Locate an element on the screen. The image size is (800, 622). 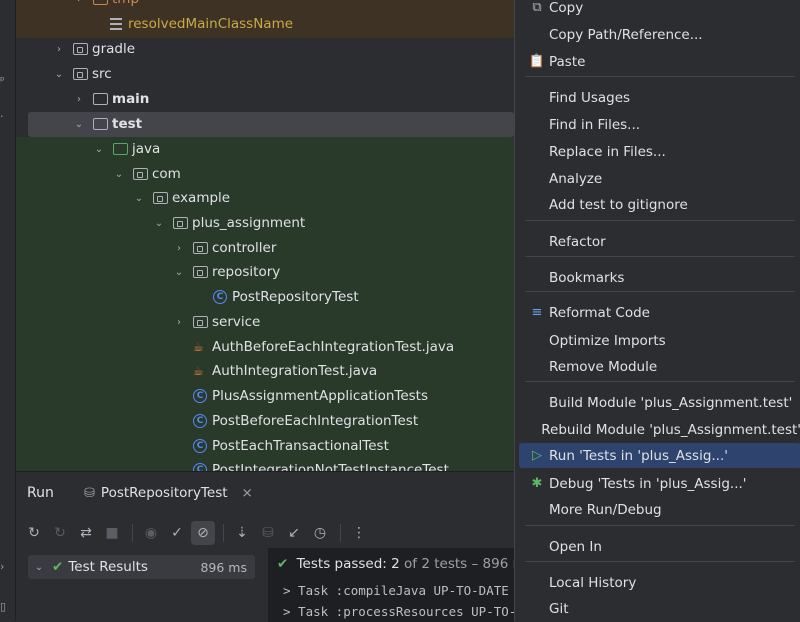
tree-row-java: ⌄ java is located at coordinates (126, 149).